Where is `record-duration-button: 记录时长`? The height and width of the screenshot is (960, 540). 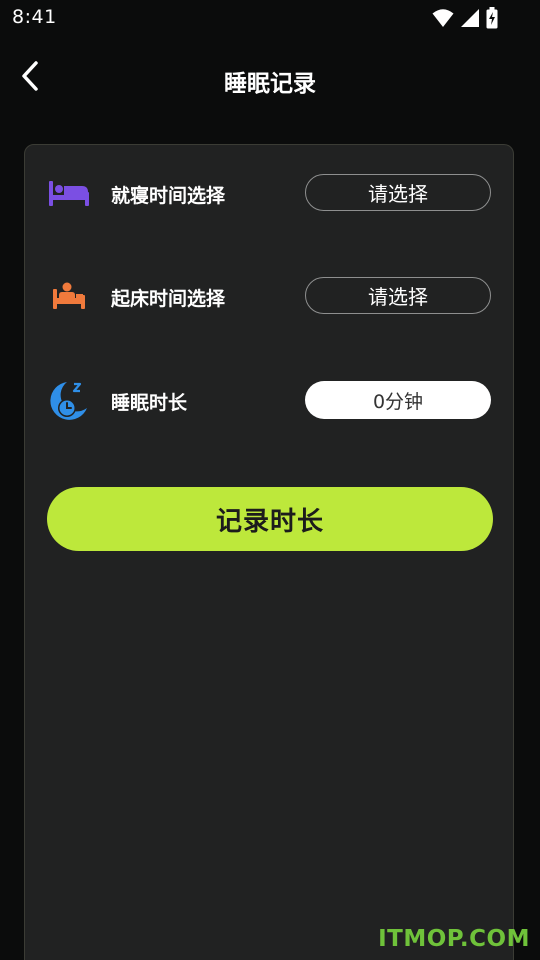 record-duration-button: 记录时长 is located at coordinates (270, 519).